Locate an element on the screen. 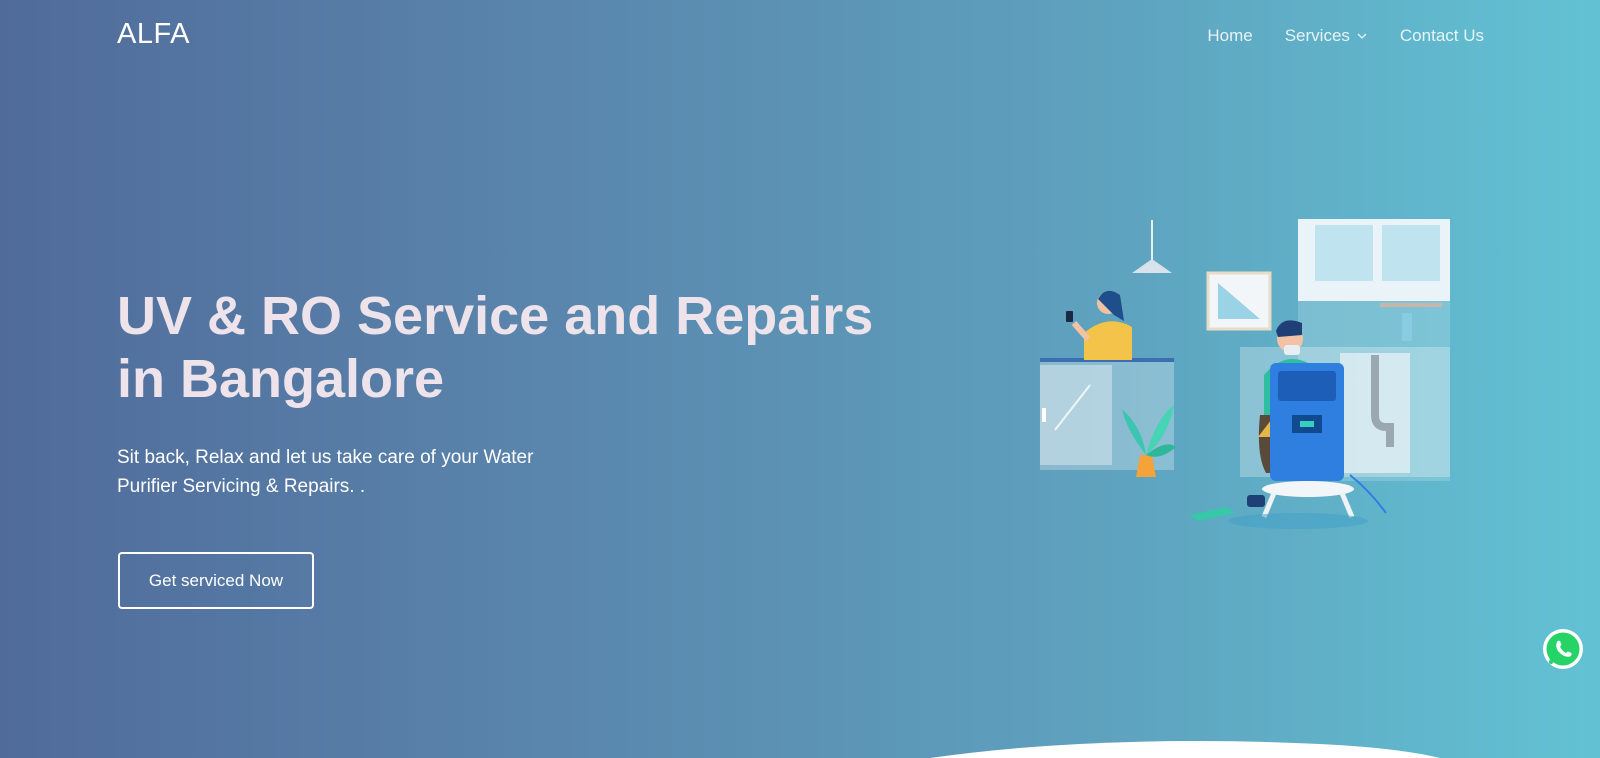  nav-services-link: Services is located at coordinates (1326, 36).